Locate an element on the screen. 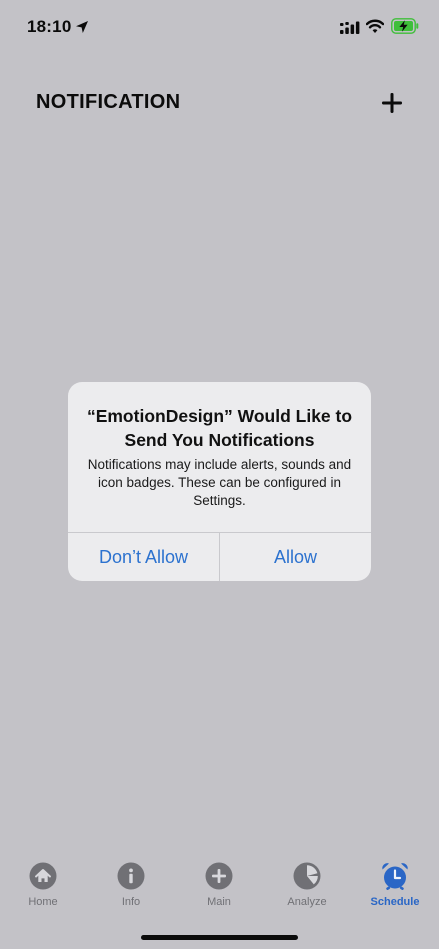 Image resolution: width=439 pixels, height=949 pixels. page-title: NOTIFICATION is located at coordinates (108, 102).